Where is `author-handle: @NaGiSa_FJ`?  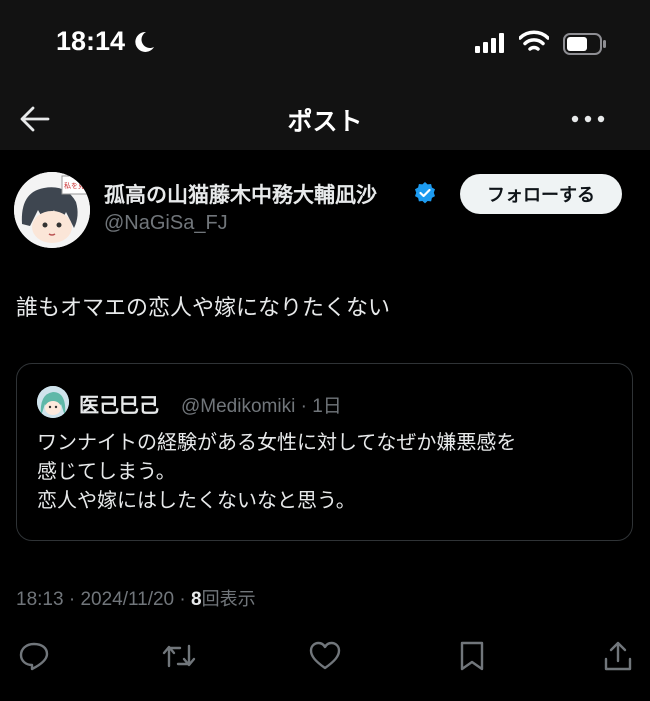 author-handle: @NaGiSa_FJ is located at coordinates (166, 223).